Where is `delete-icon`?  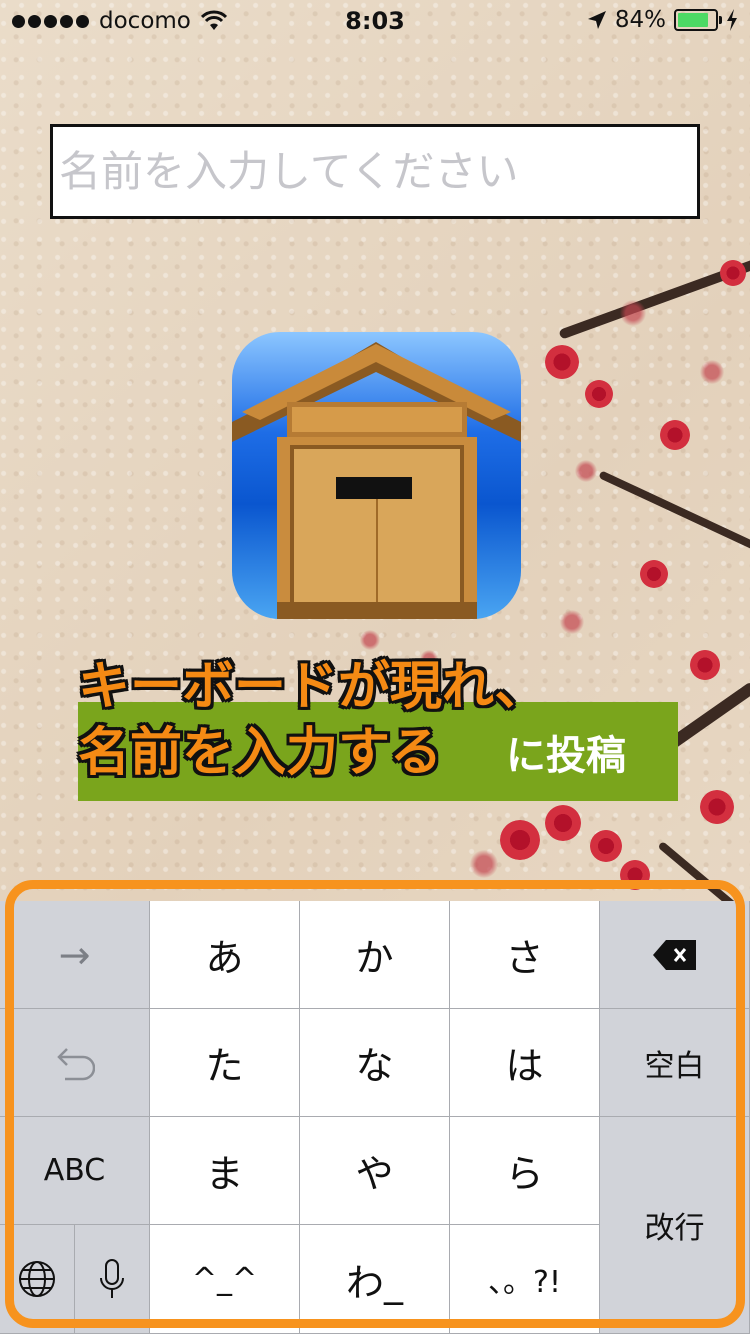 delete-icon is located at coordinates (674, 954).